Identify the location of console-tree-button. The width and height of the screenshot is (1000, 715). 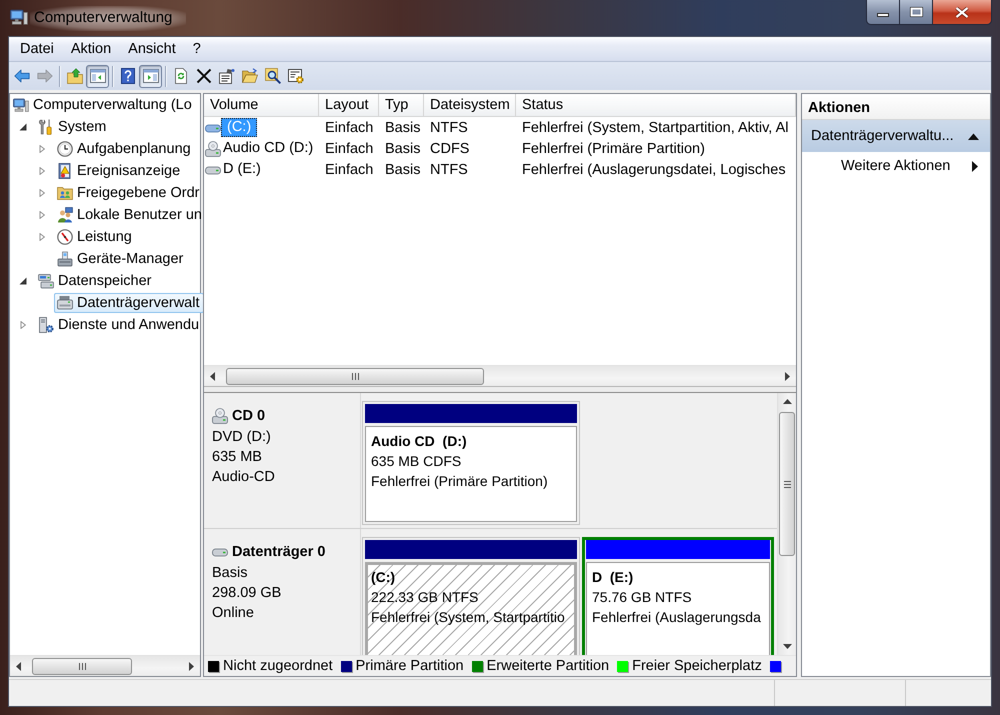
(97, 76).